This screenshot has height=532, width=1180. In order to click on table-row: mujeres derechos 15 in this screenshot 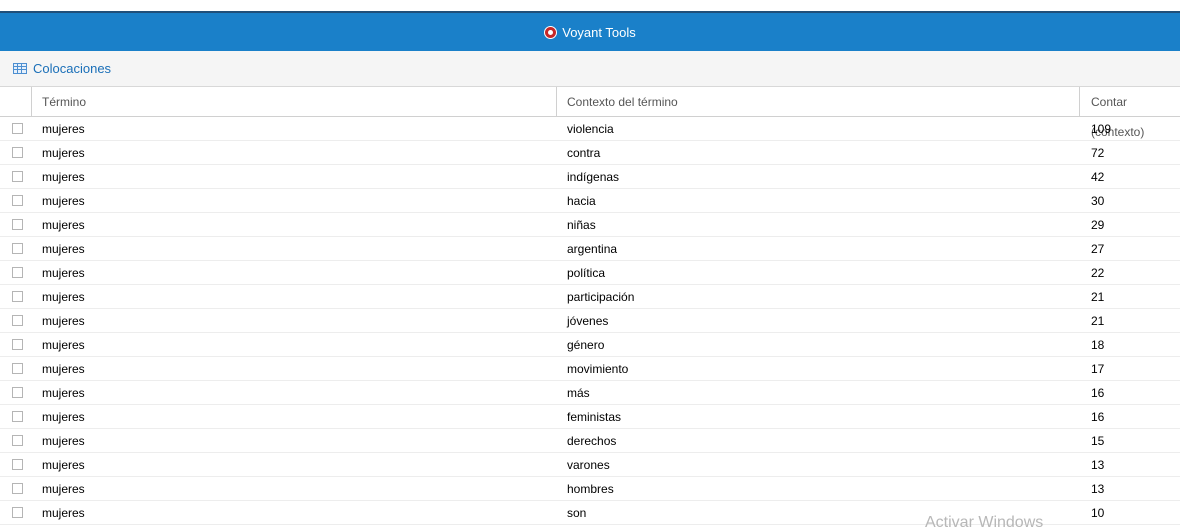, I will do `click(590, 441)`.